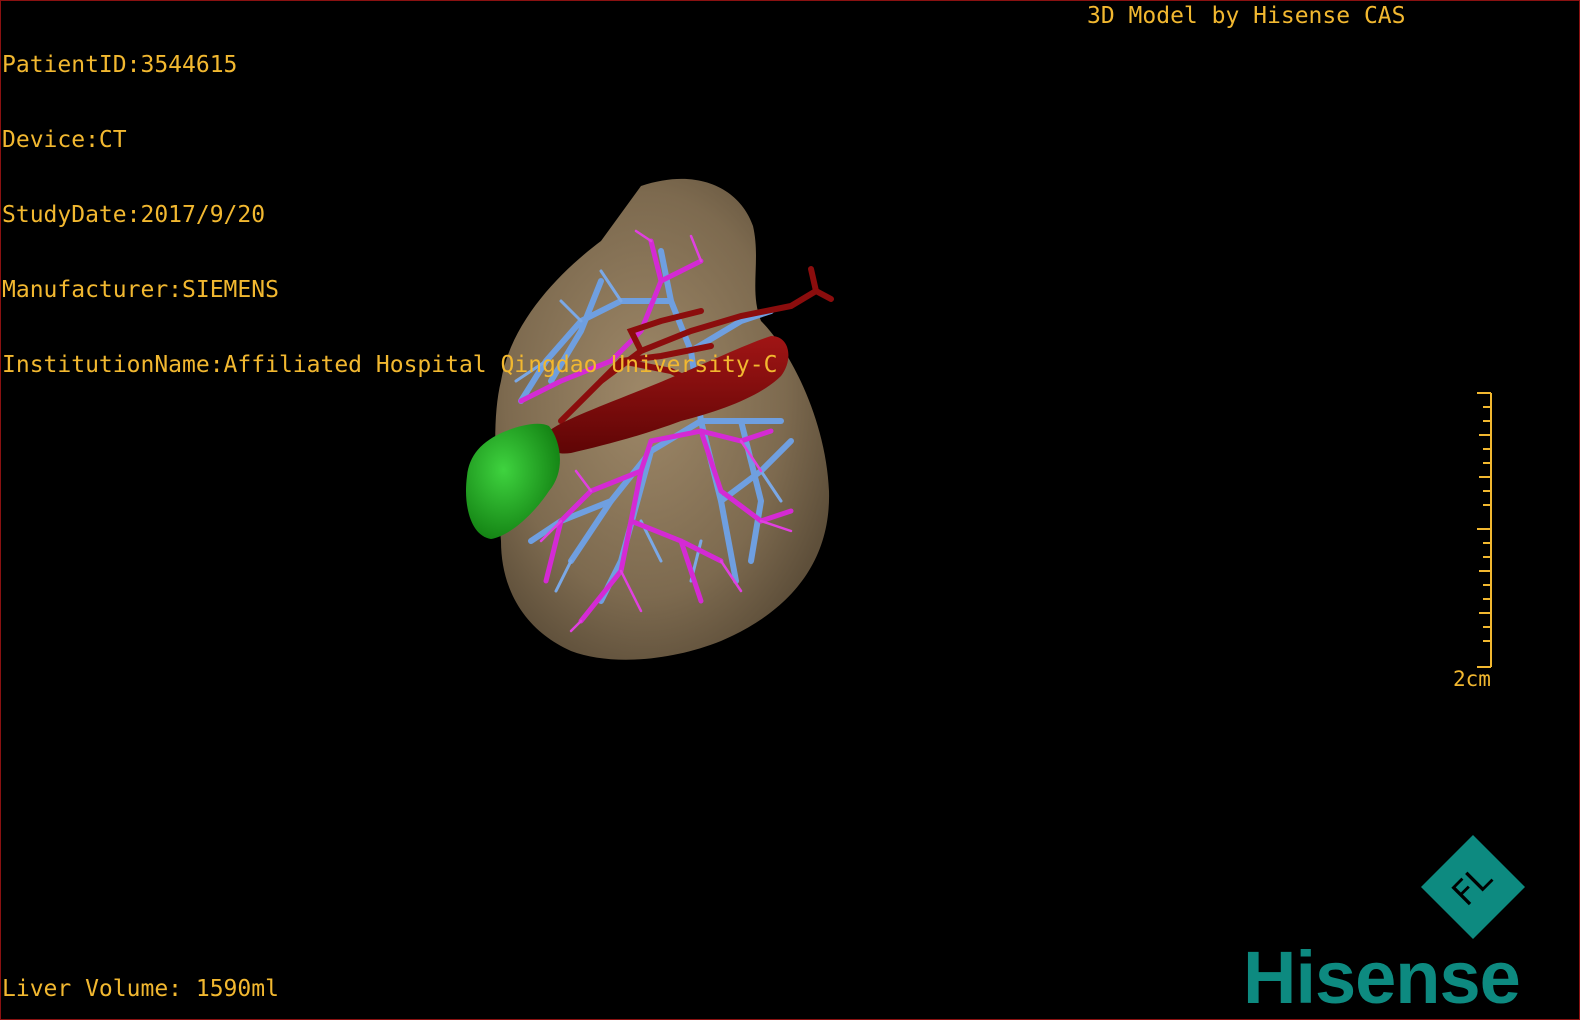 The height and width of the screenshot is (1020, 1580). Describe the element at coordinates (1473, 887) in the screenshot. I see `fl-logo-icon: FL` at that location.